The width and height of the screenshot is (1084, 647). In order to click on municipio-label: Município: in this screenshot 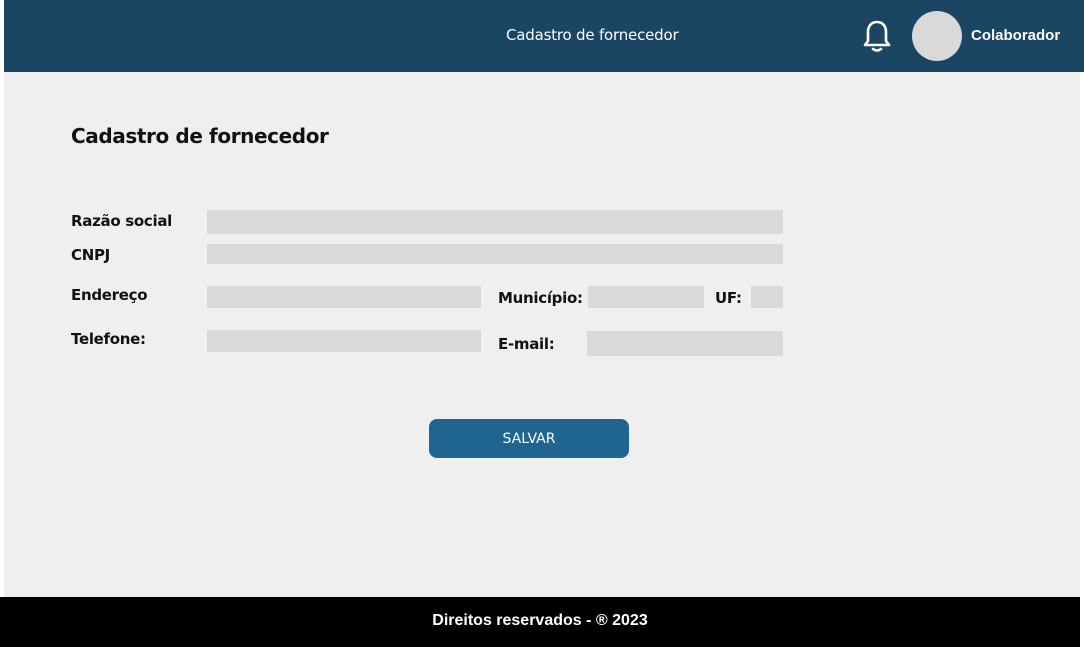, I will do `click(540, 298)`.